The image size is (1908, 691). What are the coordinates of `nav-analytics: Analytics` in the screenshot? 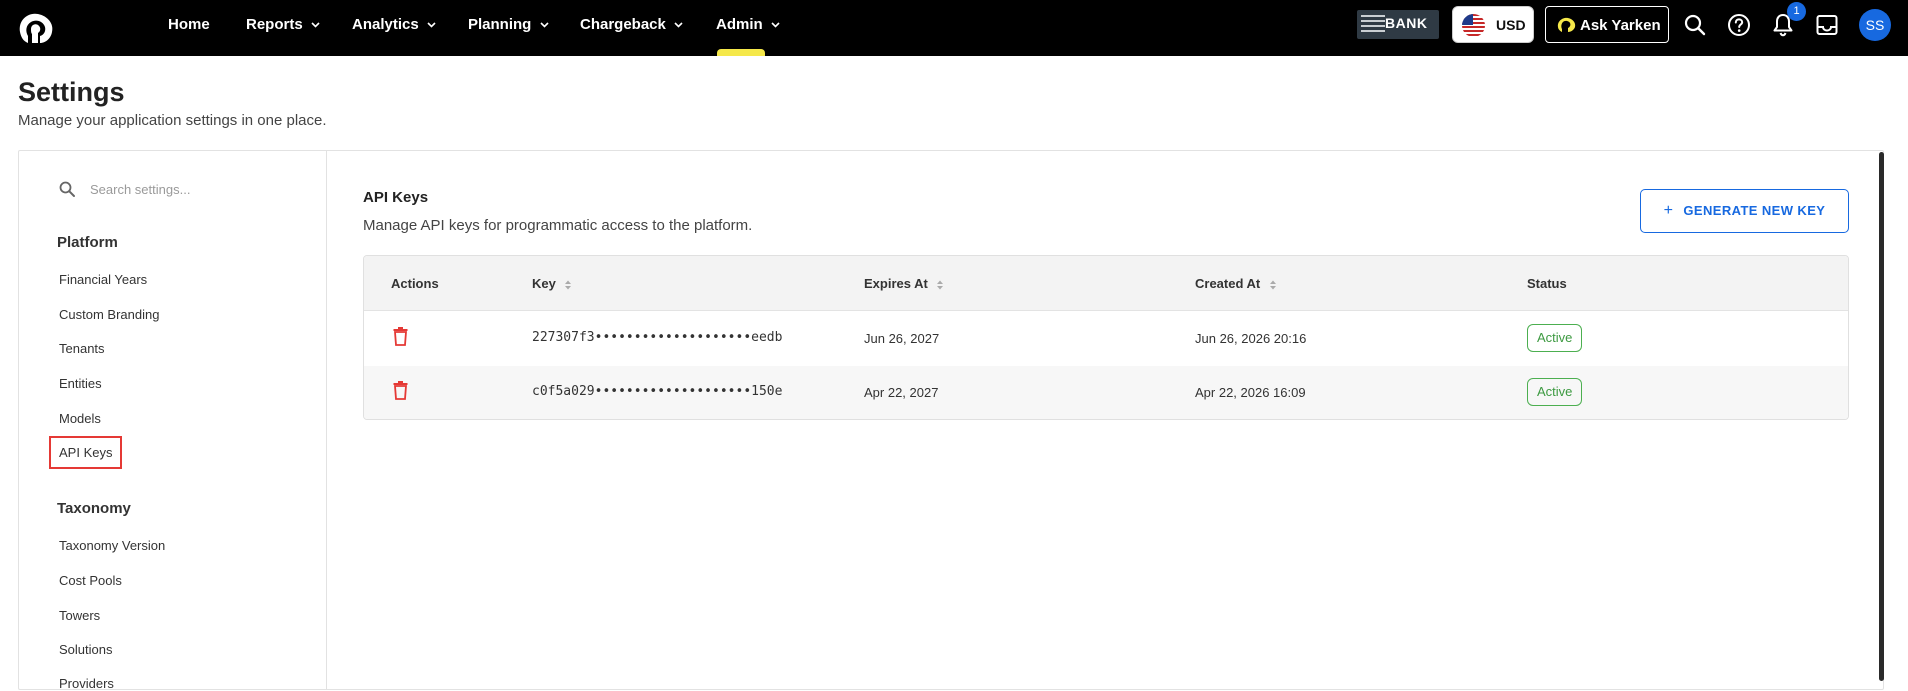 It's located at (394, 28).